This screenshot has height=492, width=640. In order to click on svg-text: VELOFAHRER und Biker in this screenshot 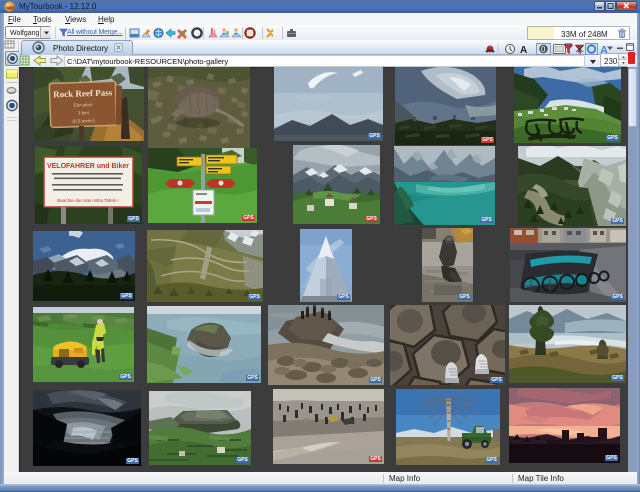, I will do `click(88, 166)`.